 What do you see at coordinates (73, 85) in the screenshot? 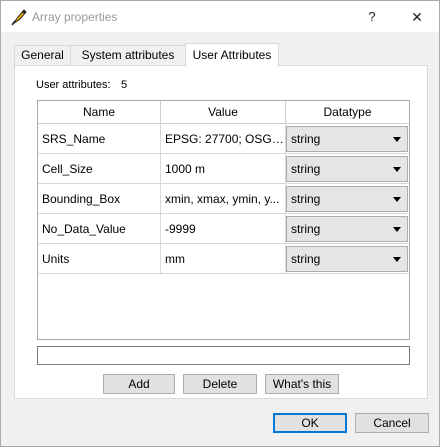
I see `user-attributes-count-label: User attributes:` at bounding box center [73, 85].